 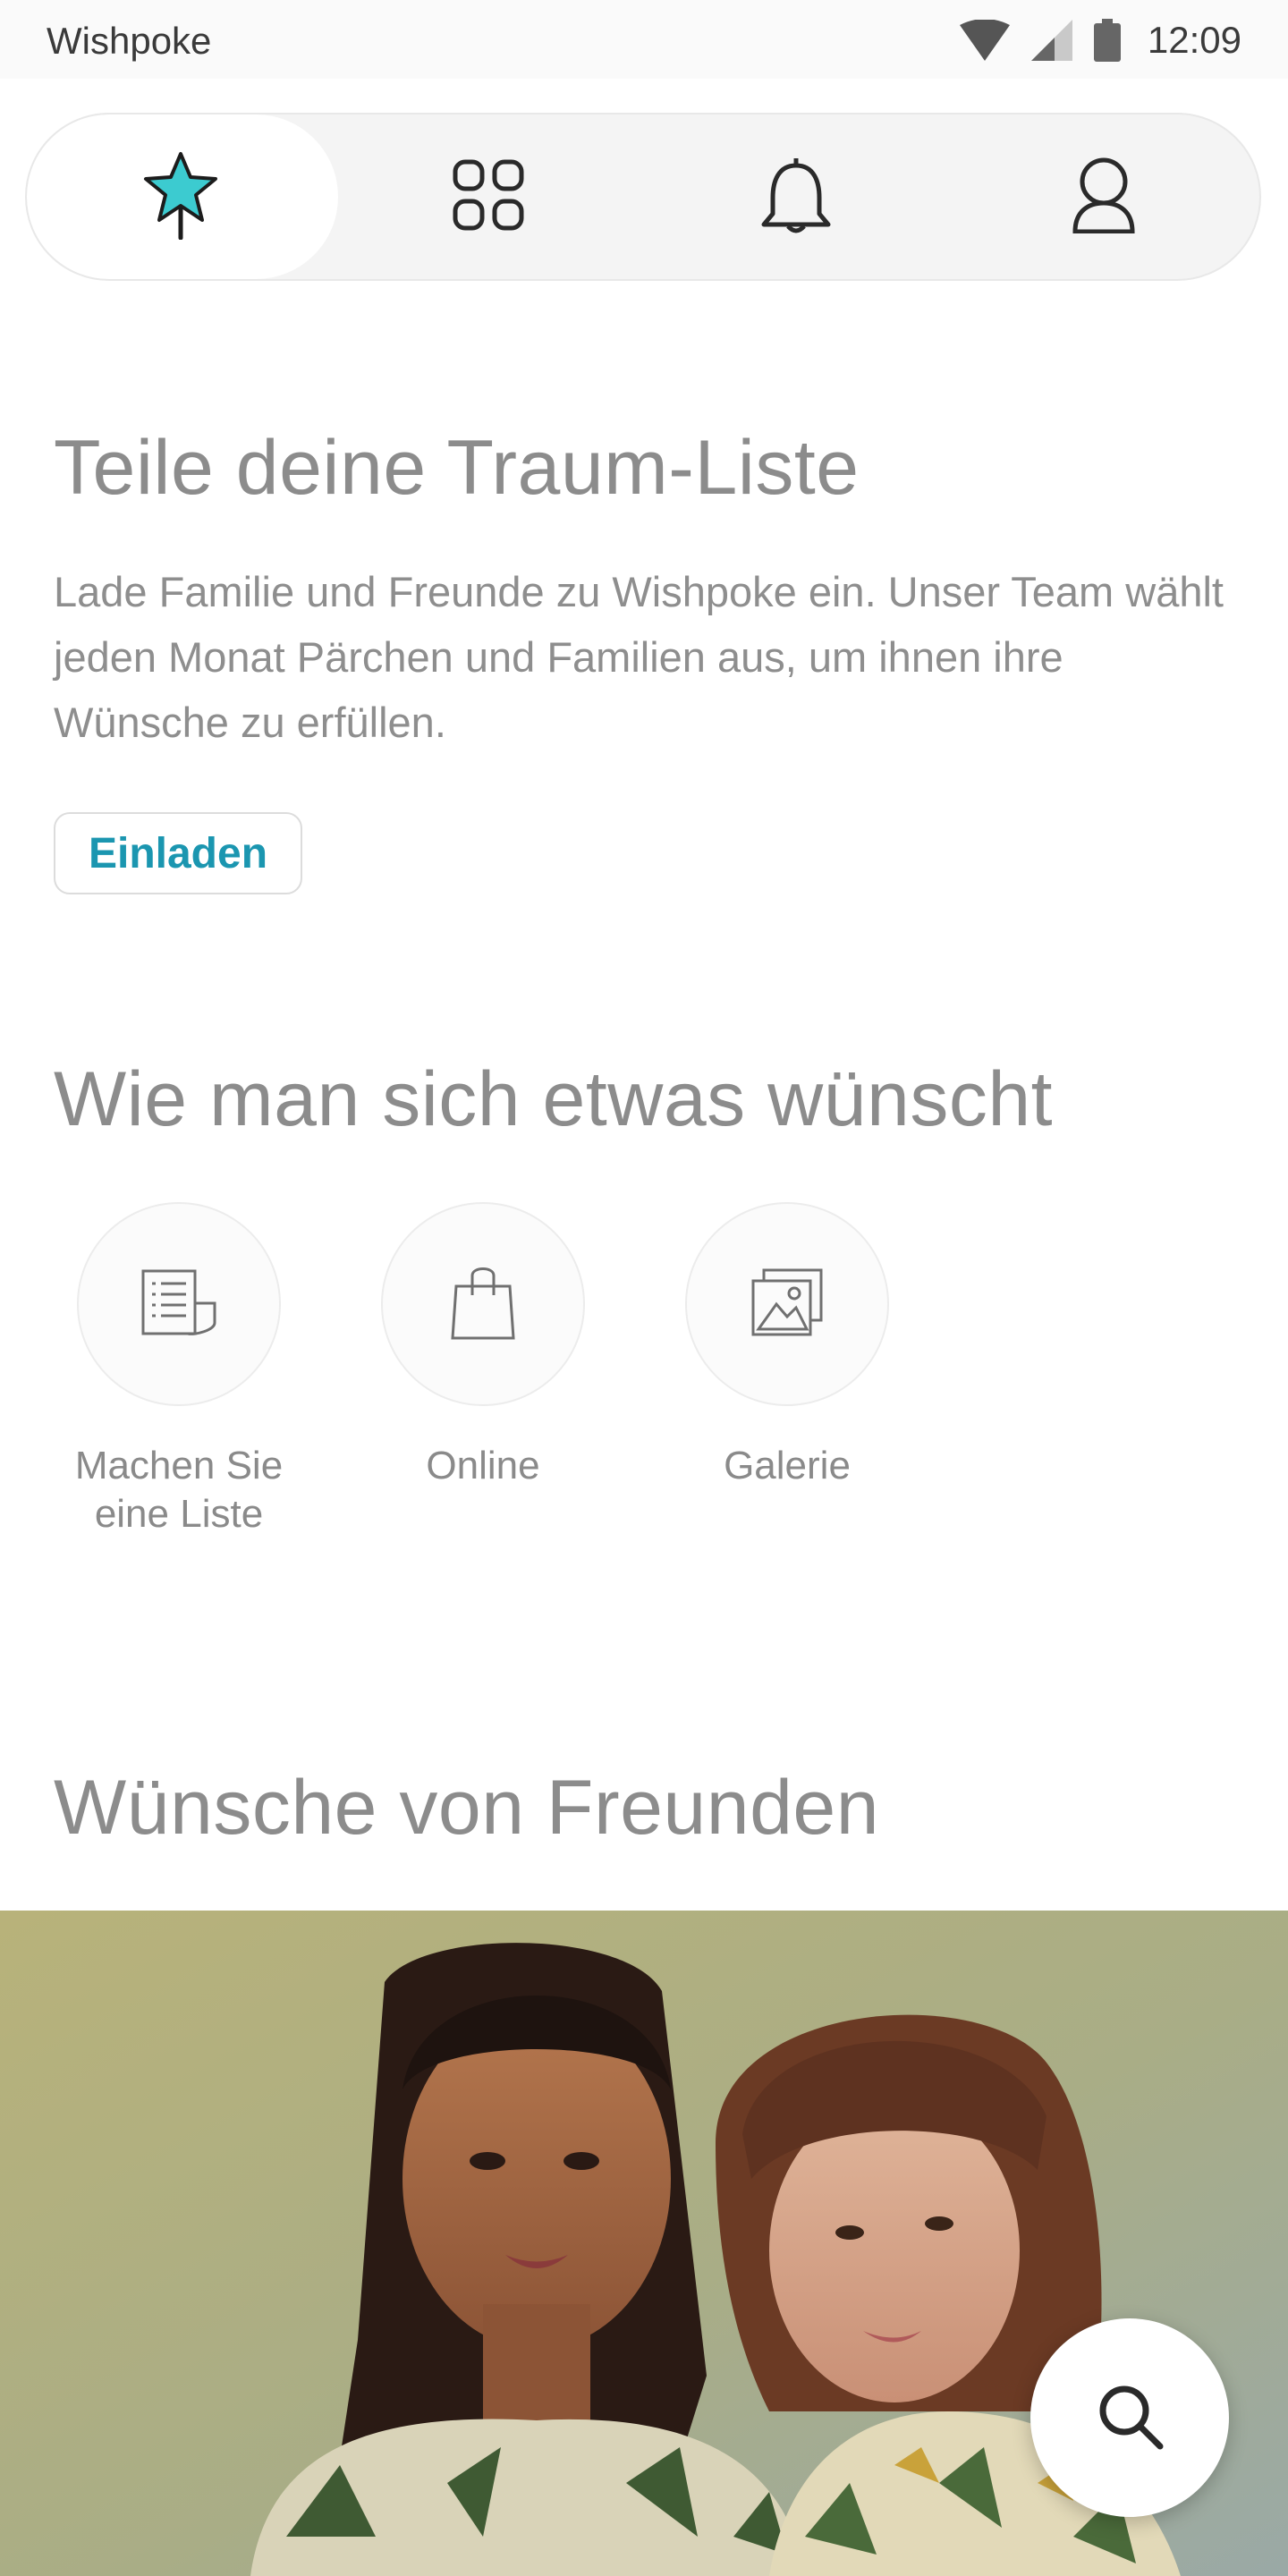 I want to click on share-title: Teile deine Traum-Liste, so click(x=457, y=468).